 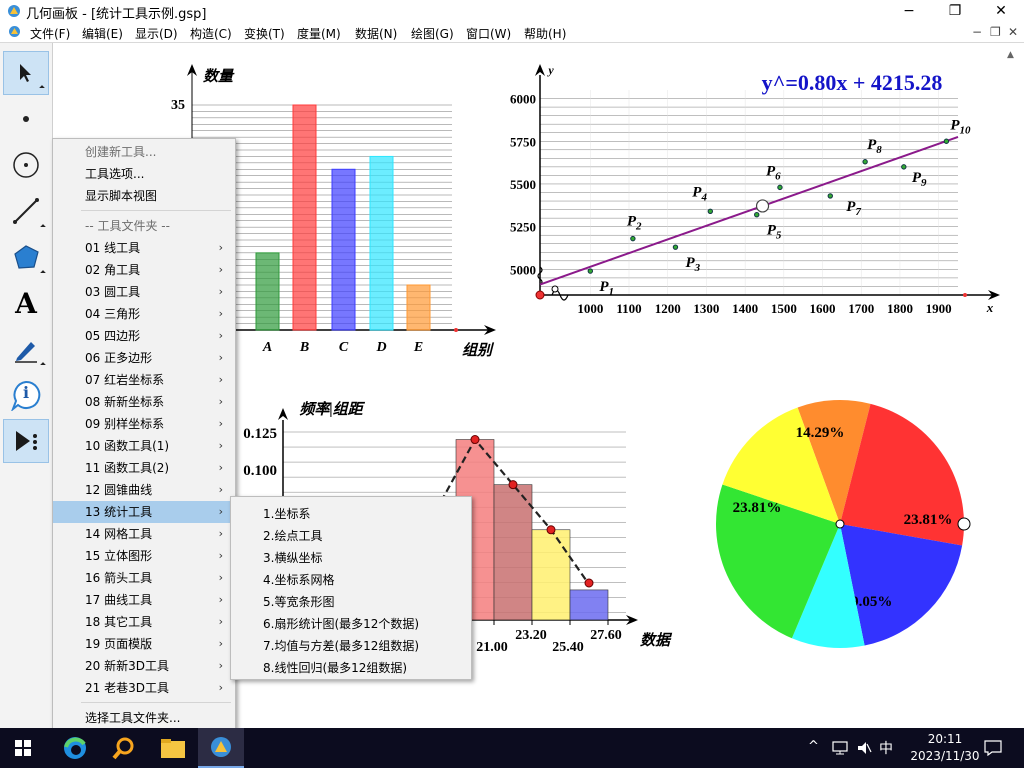 I want to click on marker-tool, so click(x=26, y=349).